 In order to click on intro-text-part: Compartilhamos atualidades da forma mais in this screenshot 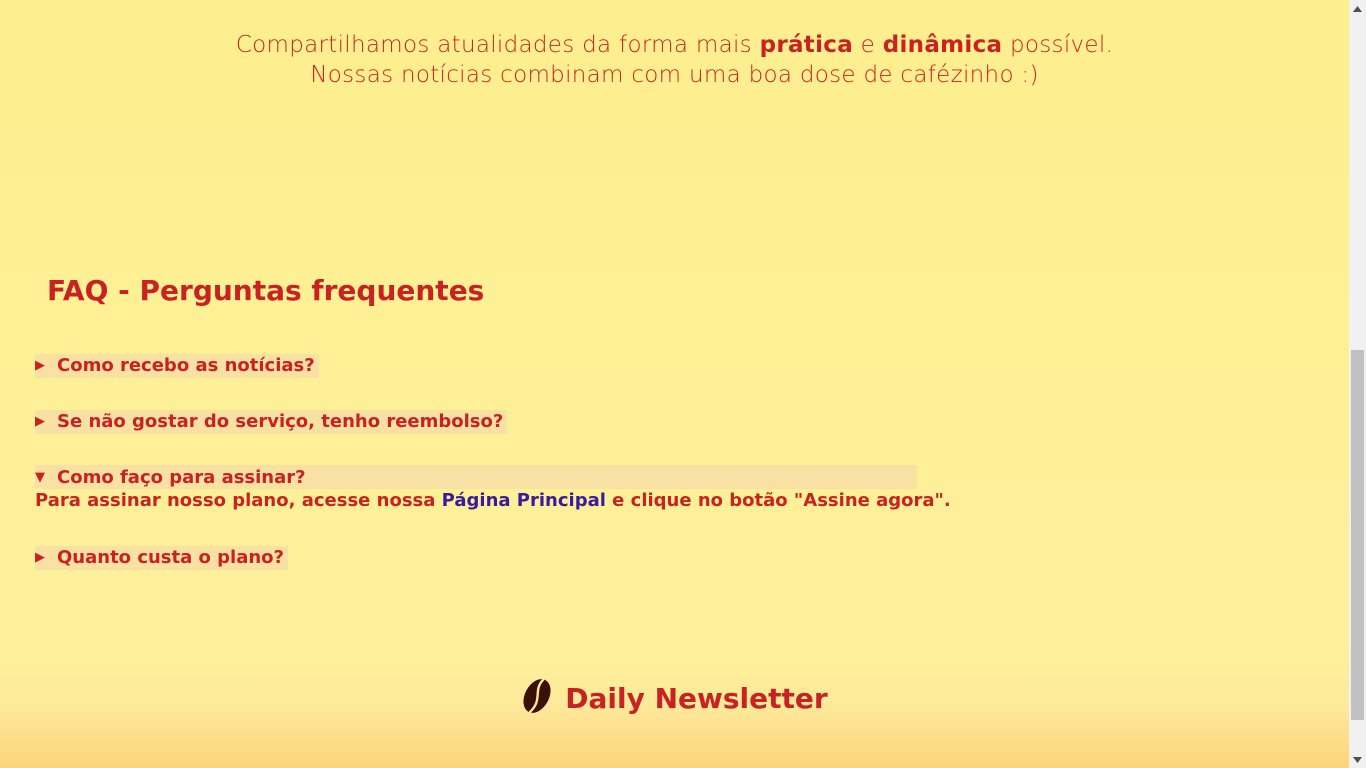, I will do `click(497, 45)`.